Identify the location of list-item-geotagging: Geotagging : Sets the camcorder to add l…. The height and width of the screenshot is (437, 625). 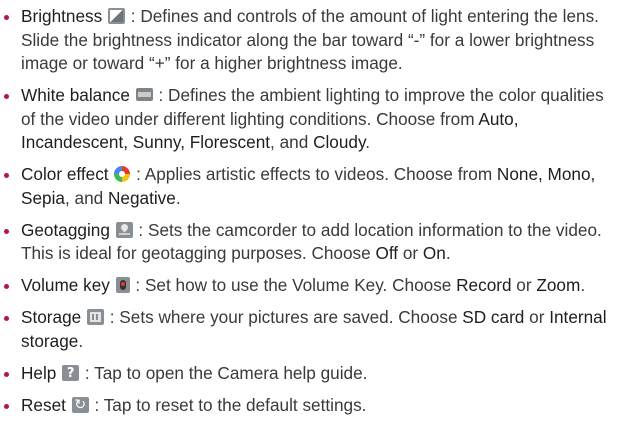
(312, 242).